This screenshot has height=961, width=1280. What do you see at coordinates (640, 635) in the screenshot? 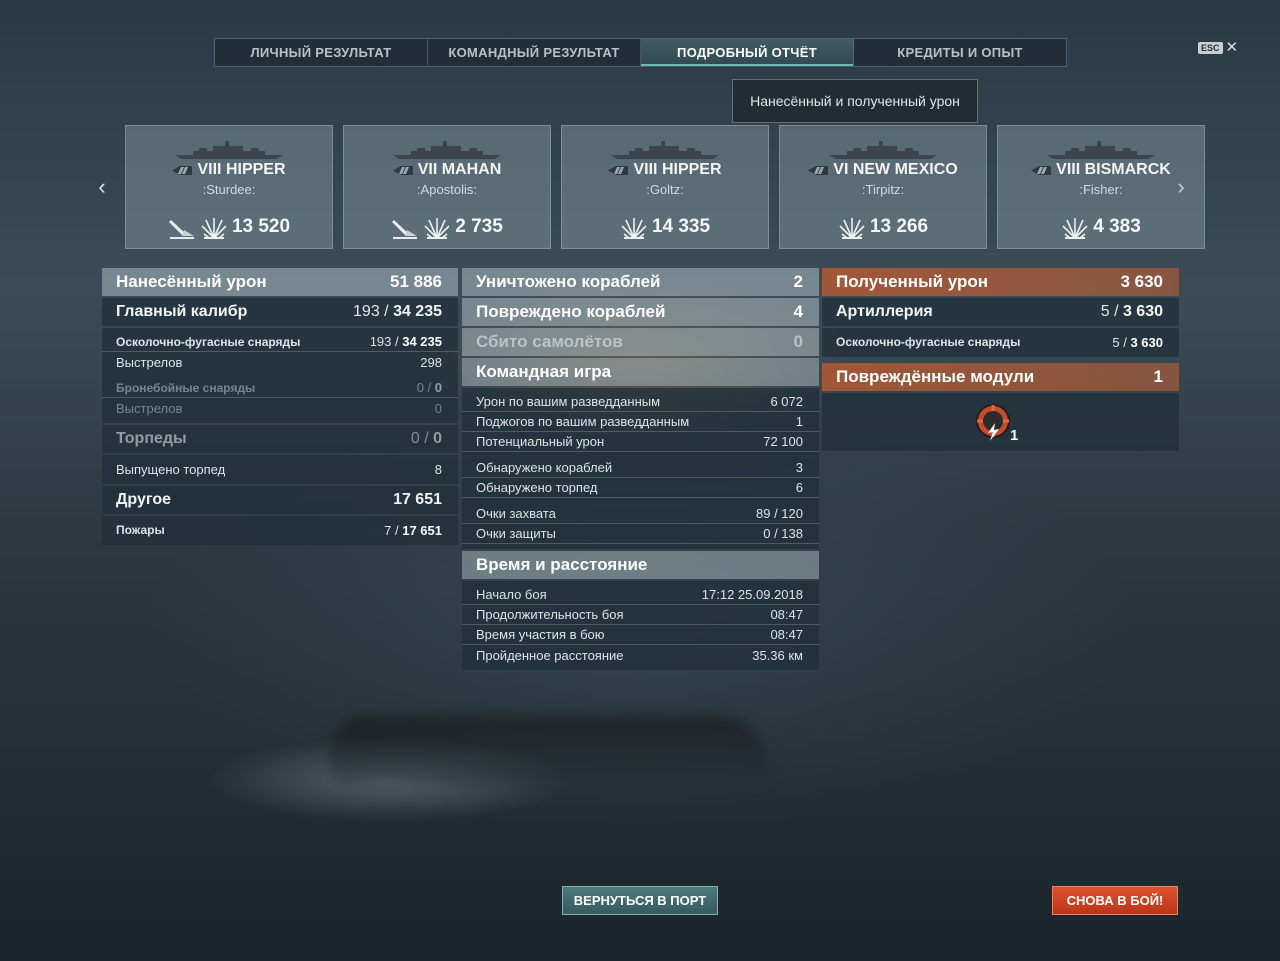
I see `participation-time-row: Время участия в бою 08:47` at bounding box center [640, 635].